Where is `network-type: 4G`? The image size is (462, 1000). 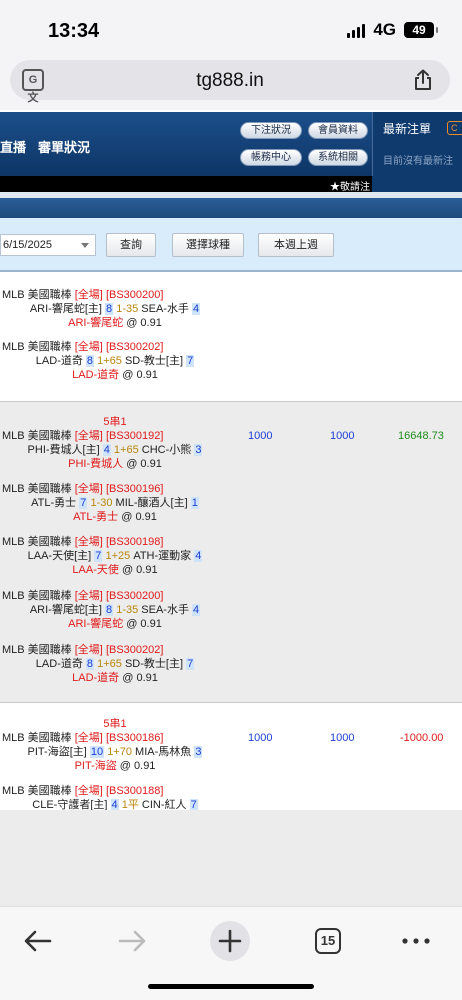
network-type: 4G is located at coordinates (384, 29).